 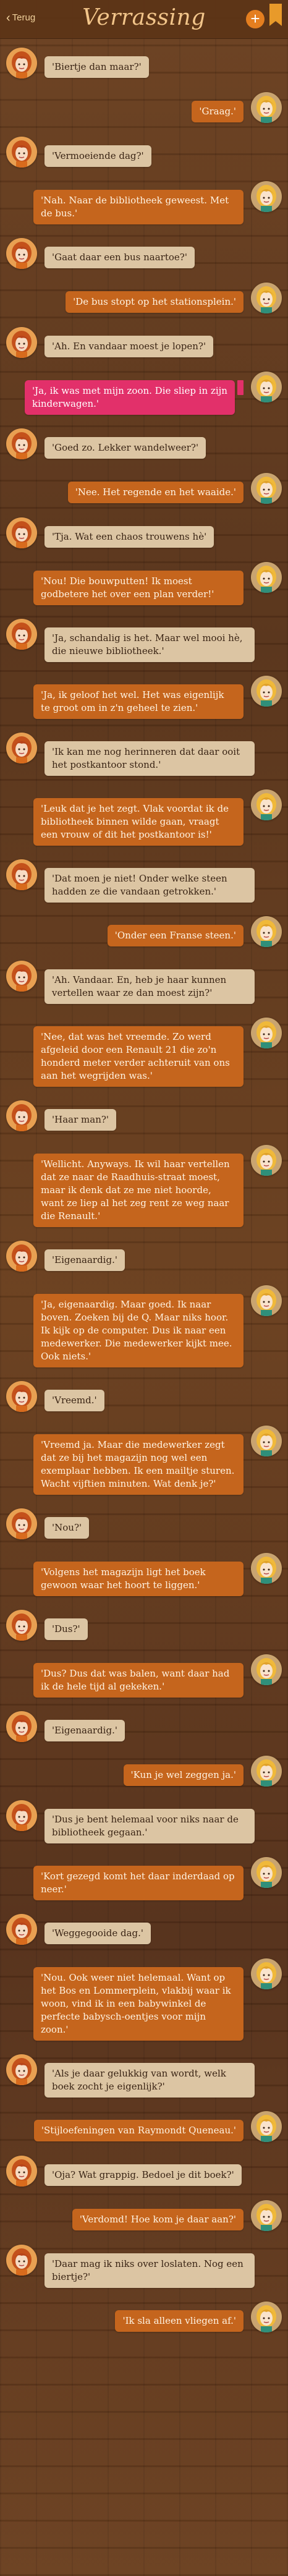 I want to click on message-bubble: 'Weggegooide dag.', so click(x=97, y=1933).